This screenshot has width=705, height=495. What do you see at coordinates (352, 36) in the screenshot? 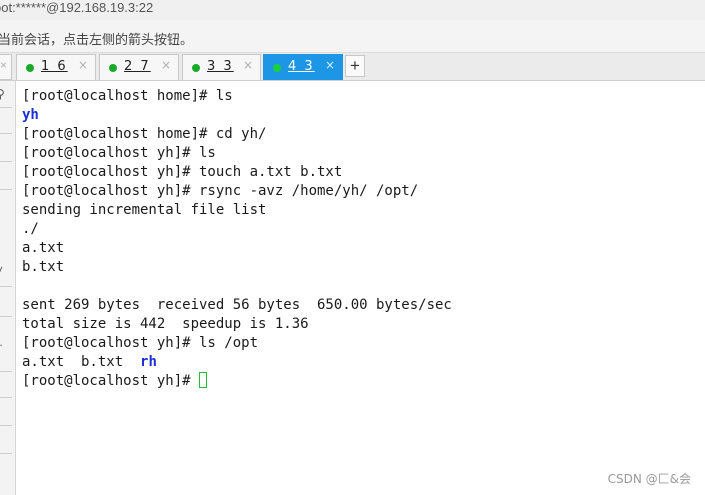
I see `session-hint-bar: 当前会话，点击左侧的箭头按钮。` at bounding box center [352, 36].